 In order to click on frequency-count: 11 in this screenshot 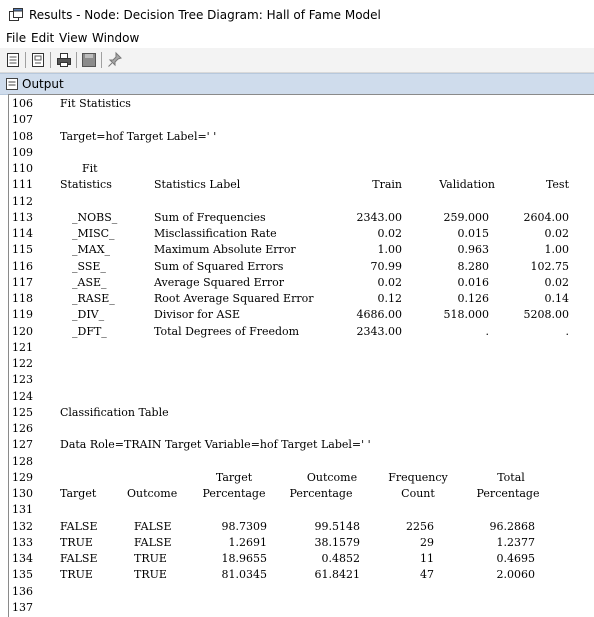, I will do `click(427, 558)`.